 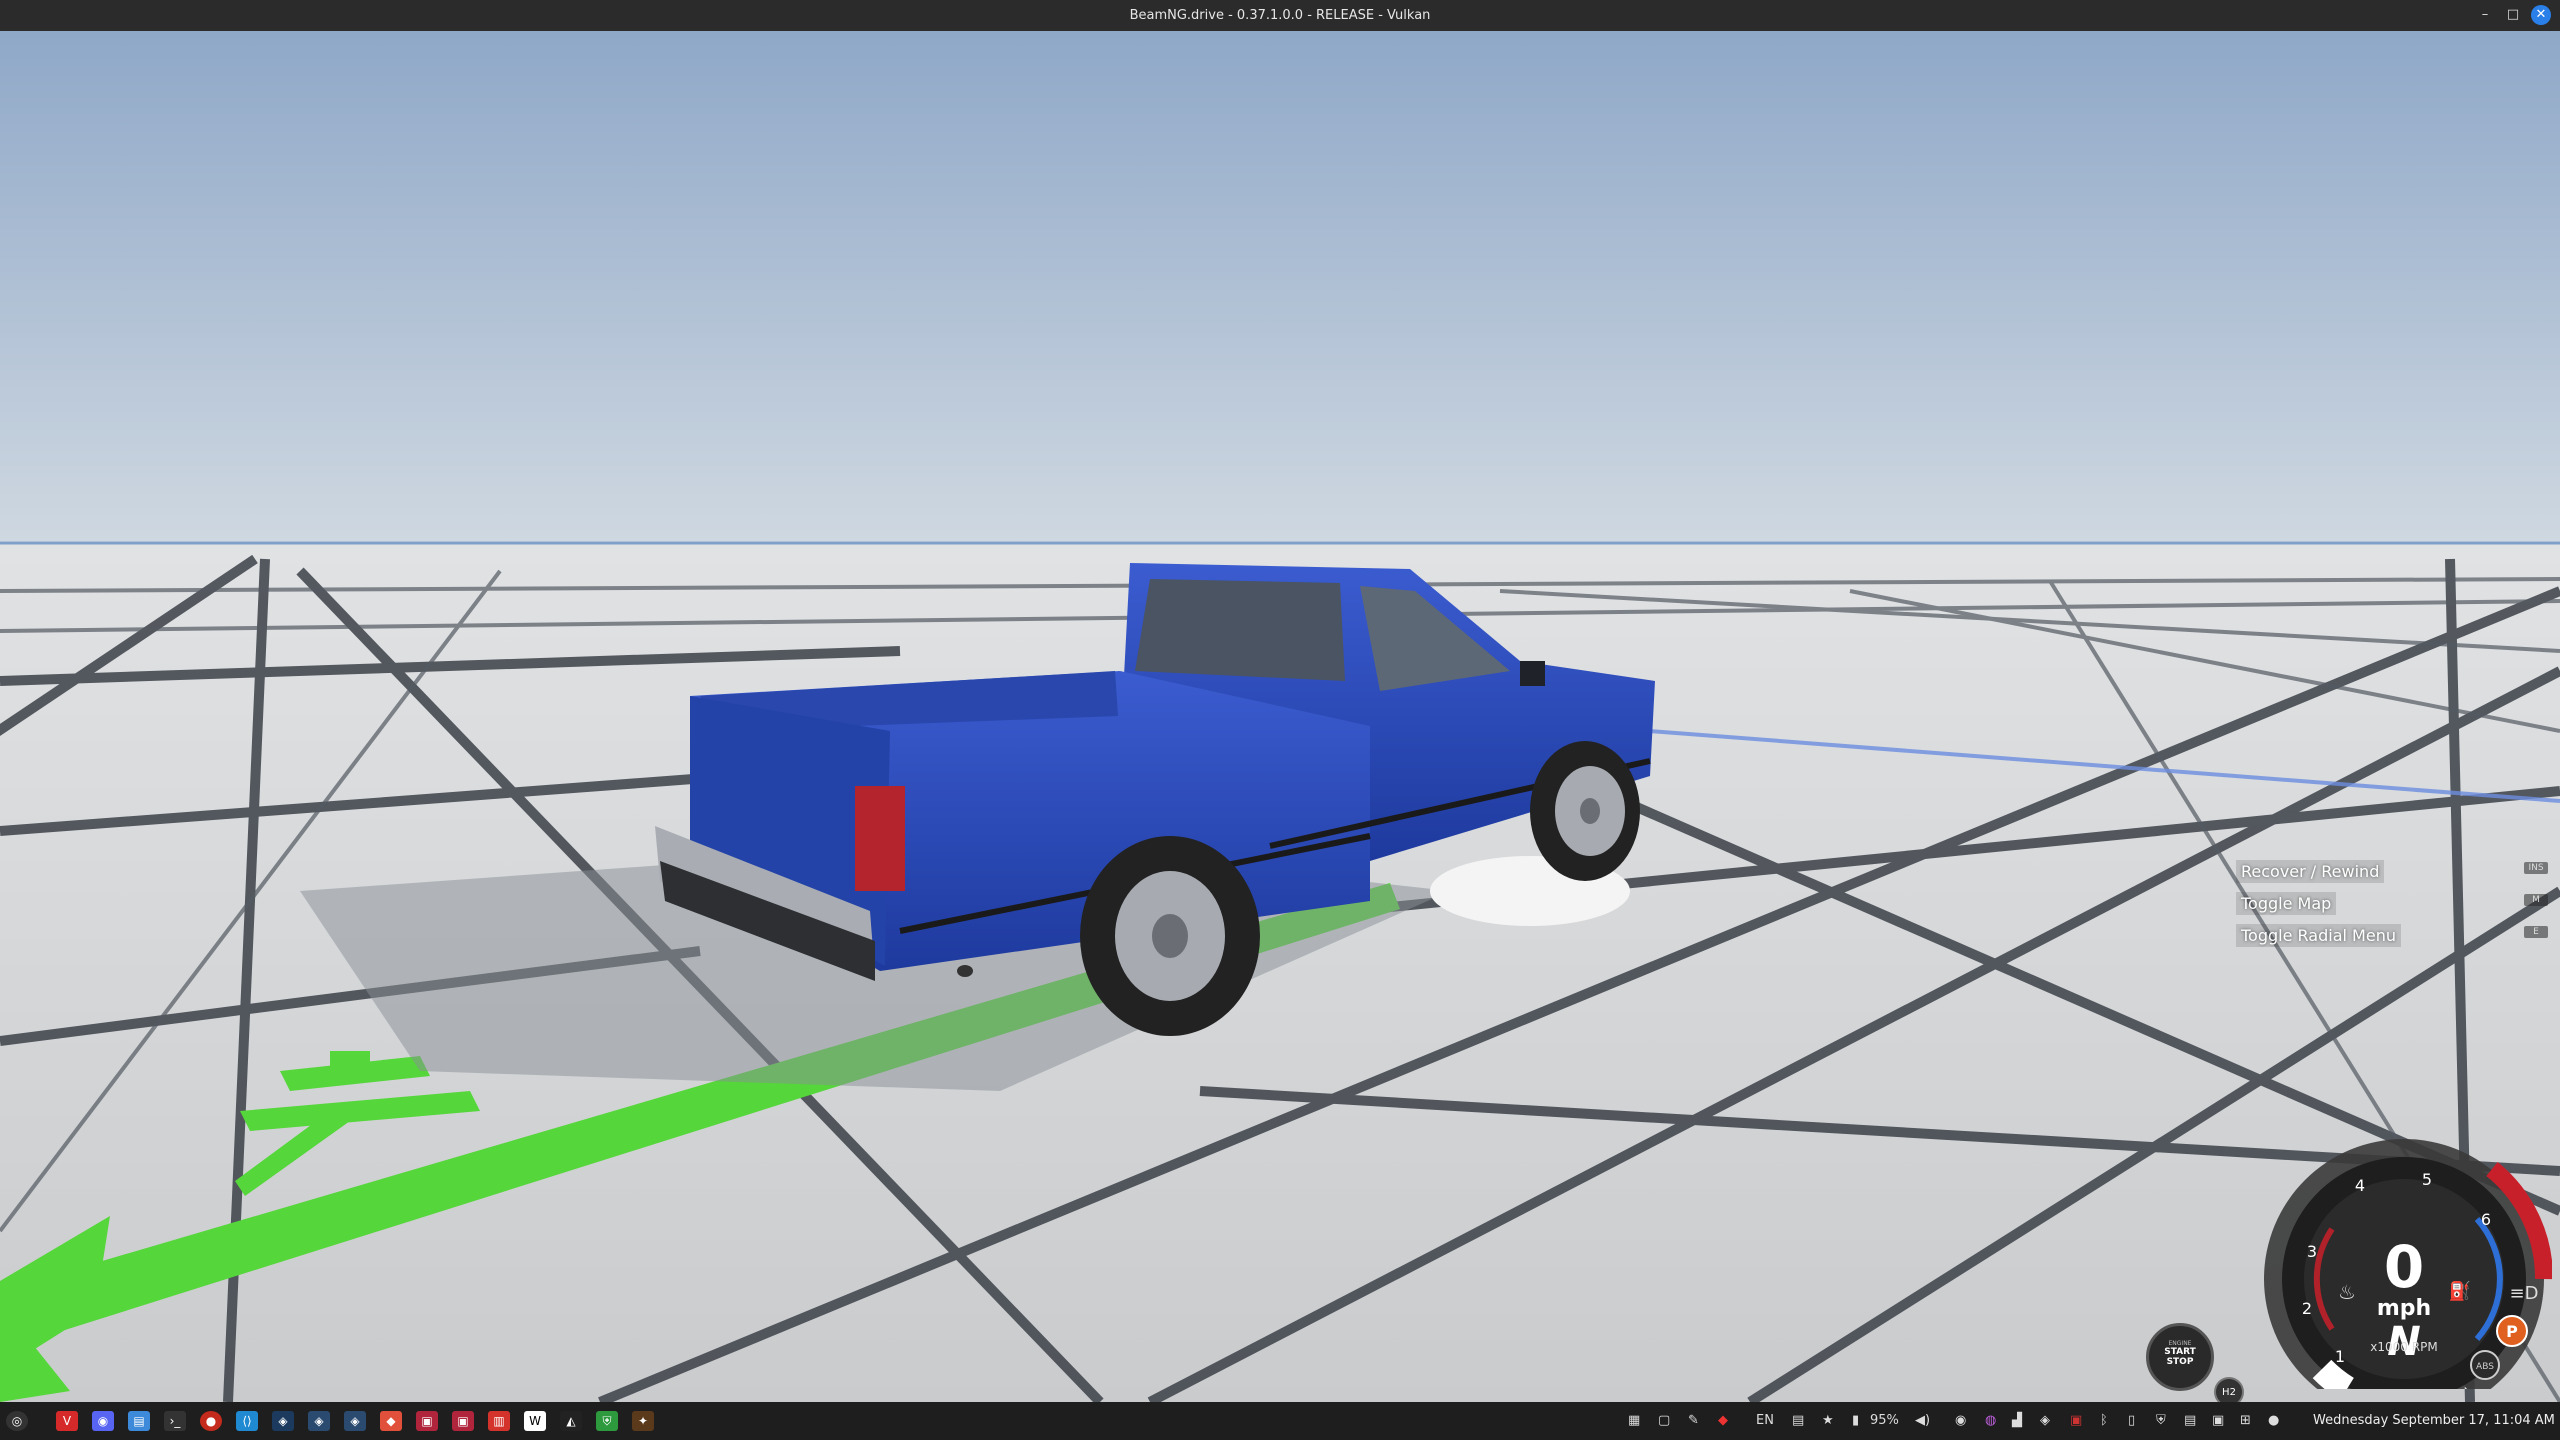 What do you see at coordinates (2318, 935) in the screenshot?
I see `hint-label: Toggle Radial Menu` at bounding box center [2318, 935].